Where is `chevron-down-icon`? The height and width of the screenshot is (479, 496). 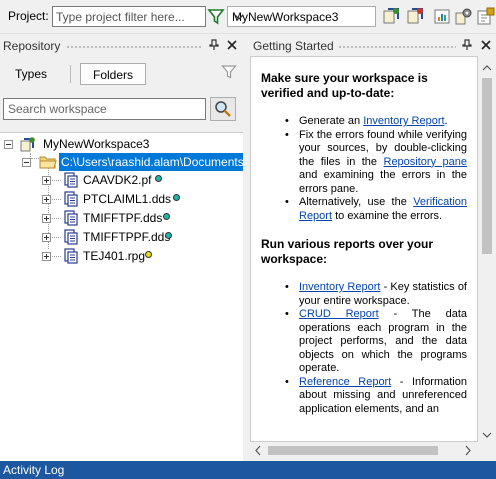 chevron-down-icon is located at coordinates (239, 16).